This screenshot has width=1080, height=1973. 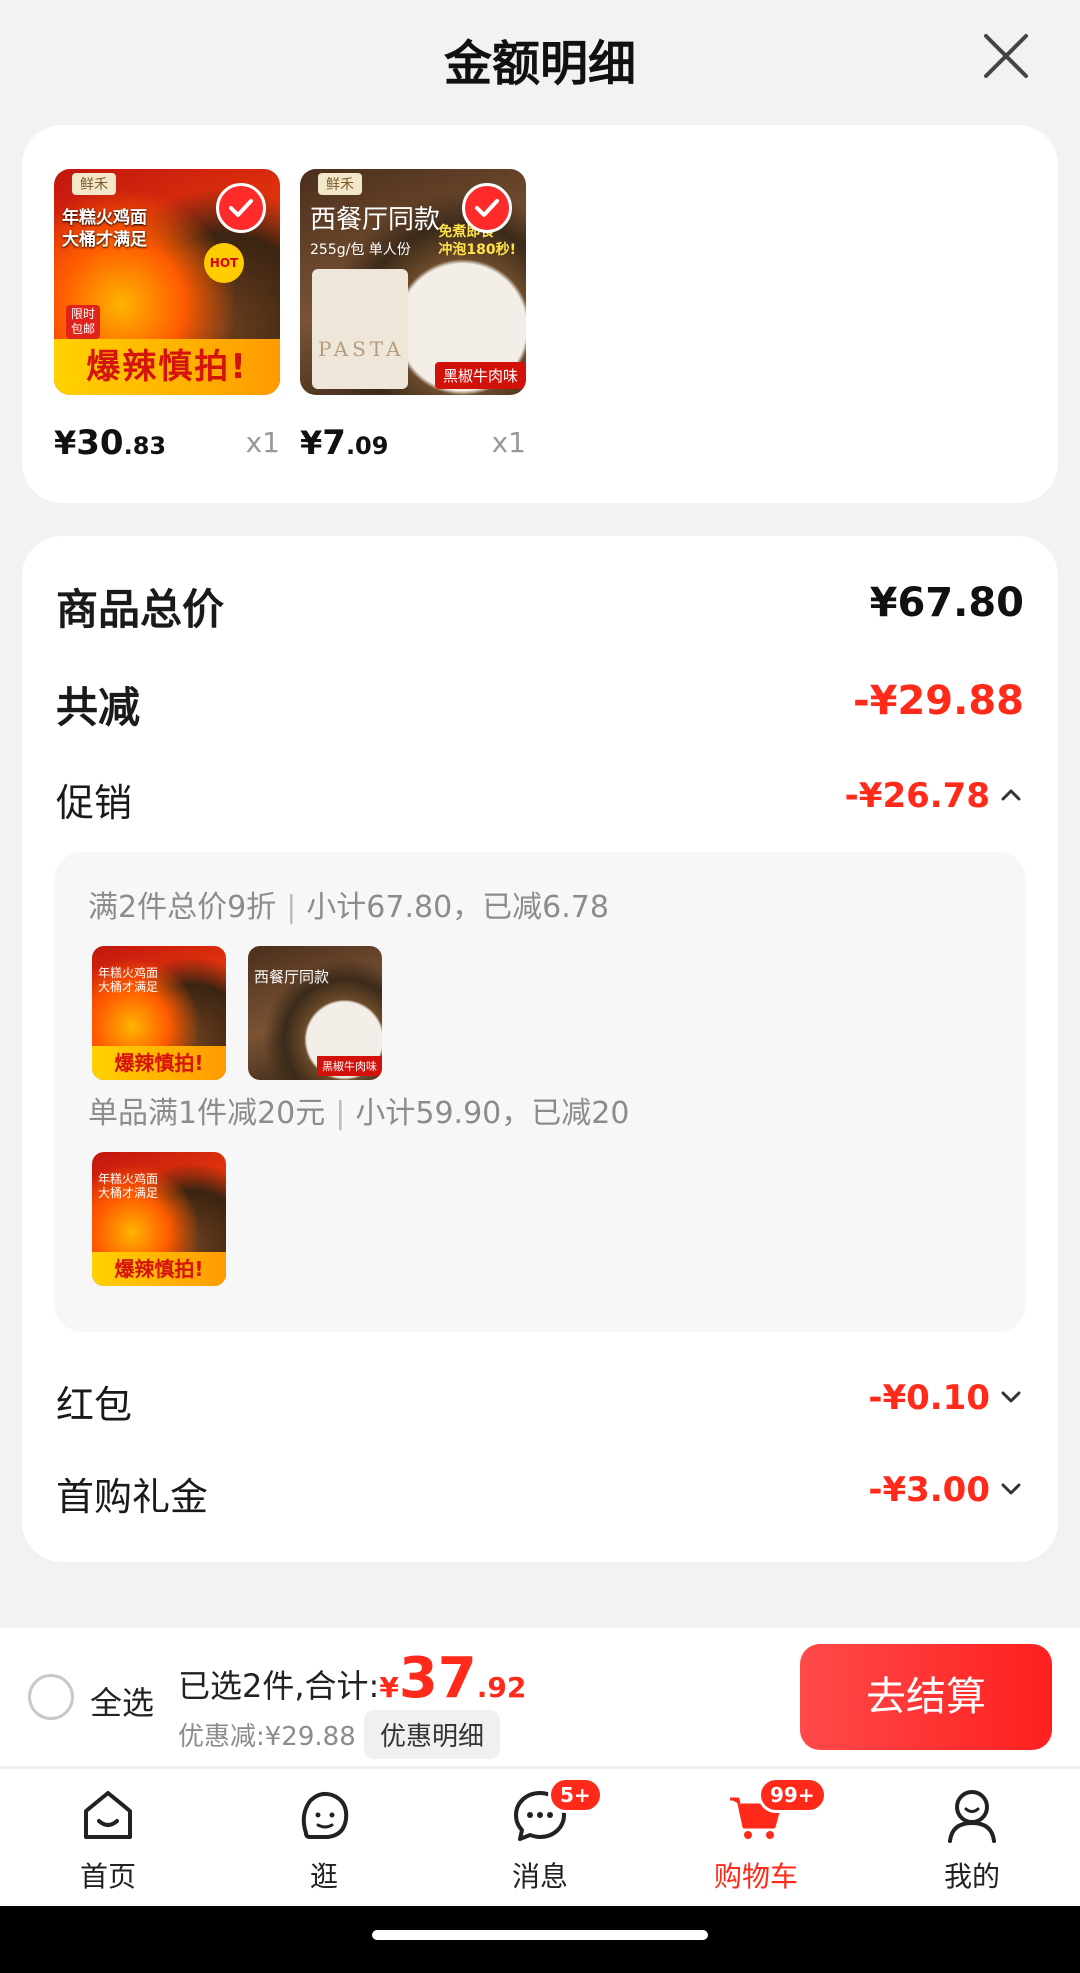 I want to click on select-all-radio, so click(x=51, y=1697).